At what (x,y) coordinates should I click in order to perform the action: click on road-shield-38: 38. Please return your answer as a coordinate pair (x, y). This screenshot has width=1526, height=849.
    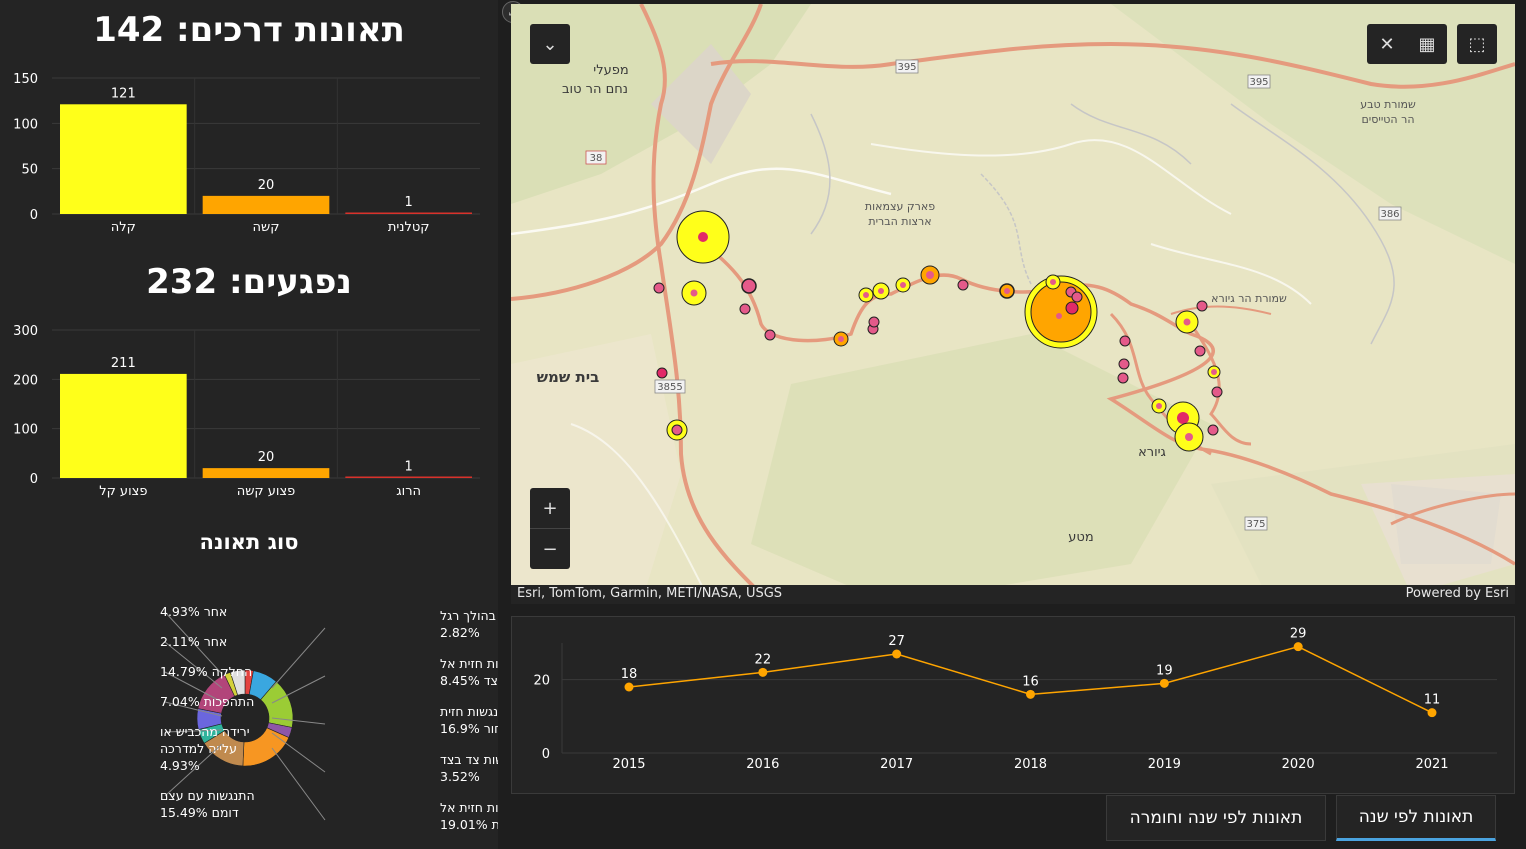
    Looking at the image, I should click on (596, 158).